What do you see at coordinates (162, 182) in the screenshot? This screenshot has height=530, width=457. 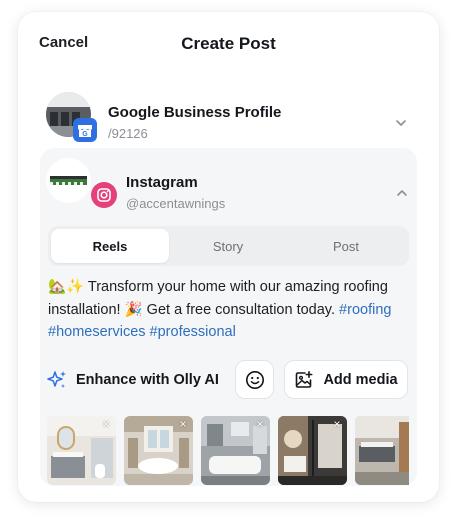 I see `account-name: Instagram` at bounding box center [162, 182].